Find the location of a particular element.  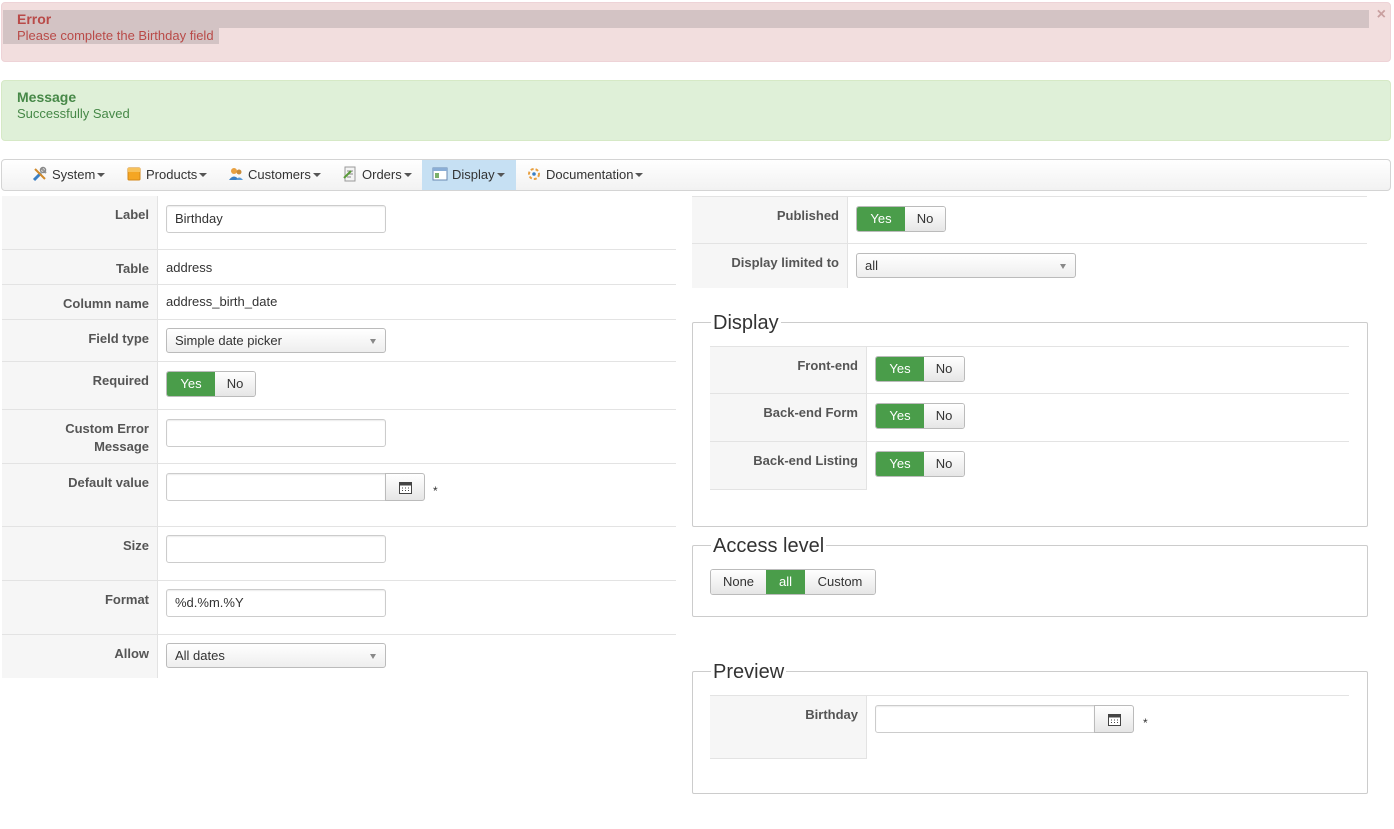

box-icon is located at coordinates (134, 172).